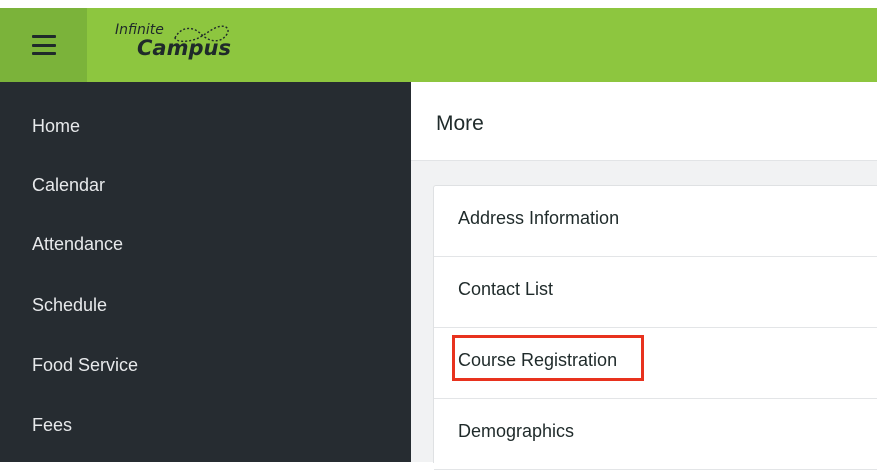 This screenshot has height=470, width=877. Describe the element at coordinates (56, 126) in the screenshot. I see `sidebar-item-home: Home` at that location.